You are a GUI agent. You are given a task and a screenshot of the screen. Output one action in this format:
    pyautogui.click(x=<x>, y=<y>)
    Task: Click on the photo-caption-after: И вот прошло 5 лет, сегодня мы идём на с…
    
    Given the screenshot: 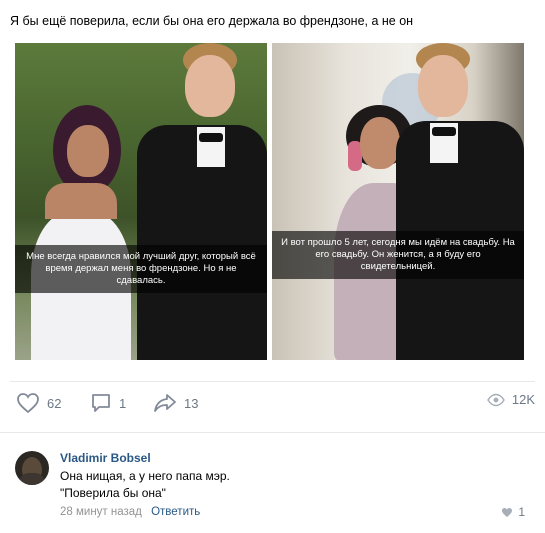 What is the action you would take?
    pyautogui.click(x=398, y=255)
    